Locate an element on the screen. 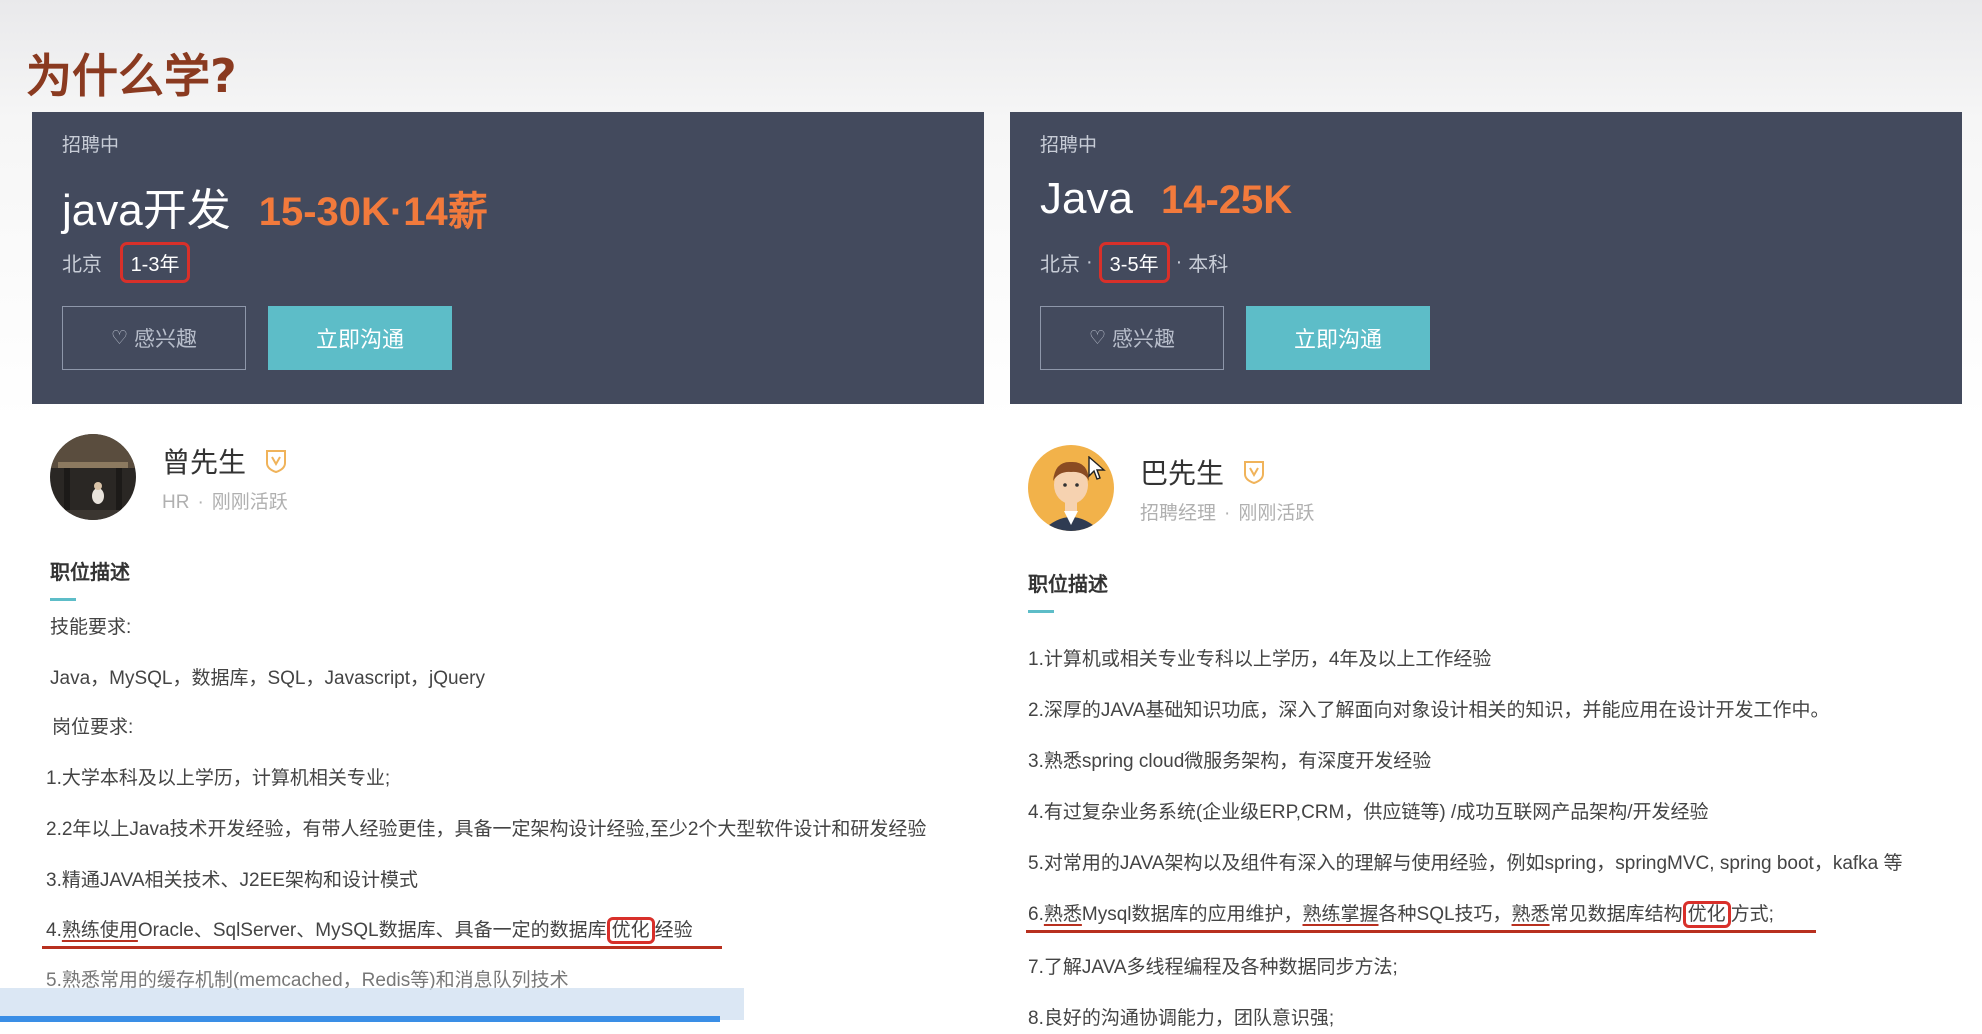  desc-line: 3.熟悉spring cloud微服务架构，有深度开发经验 is located at coordinates (1230, 761).